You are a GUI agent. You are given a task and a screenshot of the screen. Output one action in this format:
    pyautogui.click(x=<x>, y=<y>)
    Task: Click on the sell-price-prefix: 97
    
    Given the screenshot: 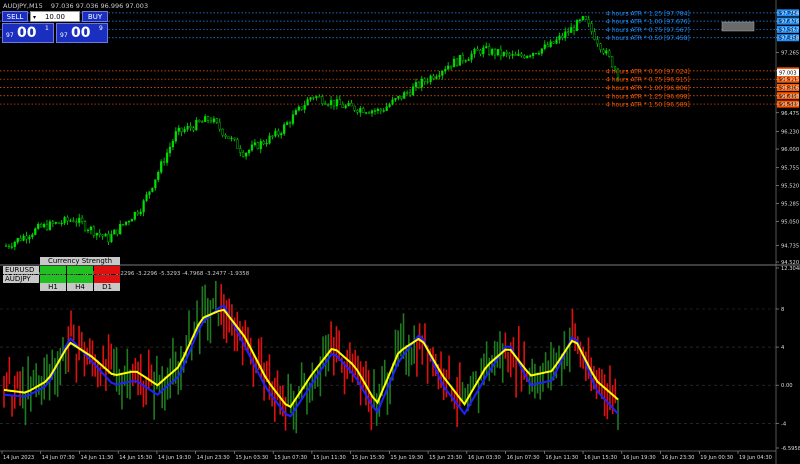 What is the action you would take?
    pyautogui.click(x=10, y=35)
    